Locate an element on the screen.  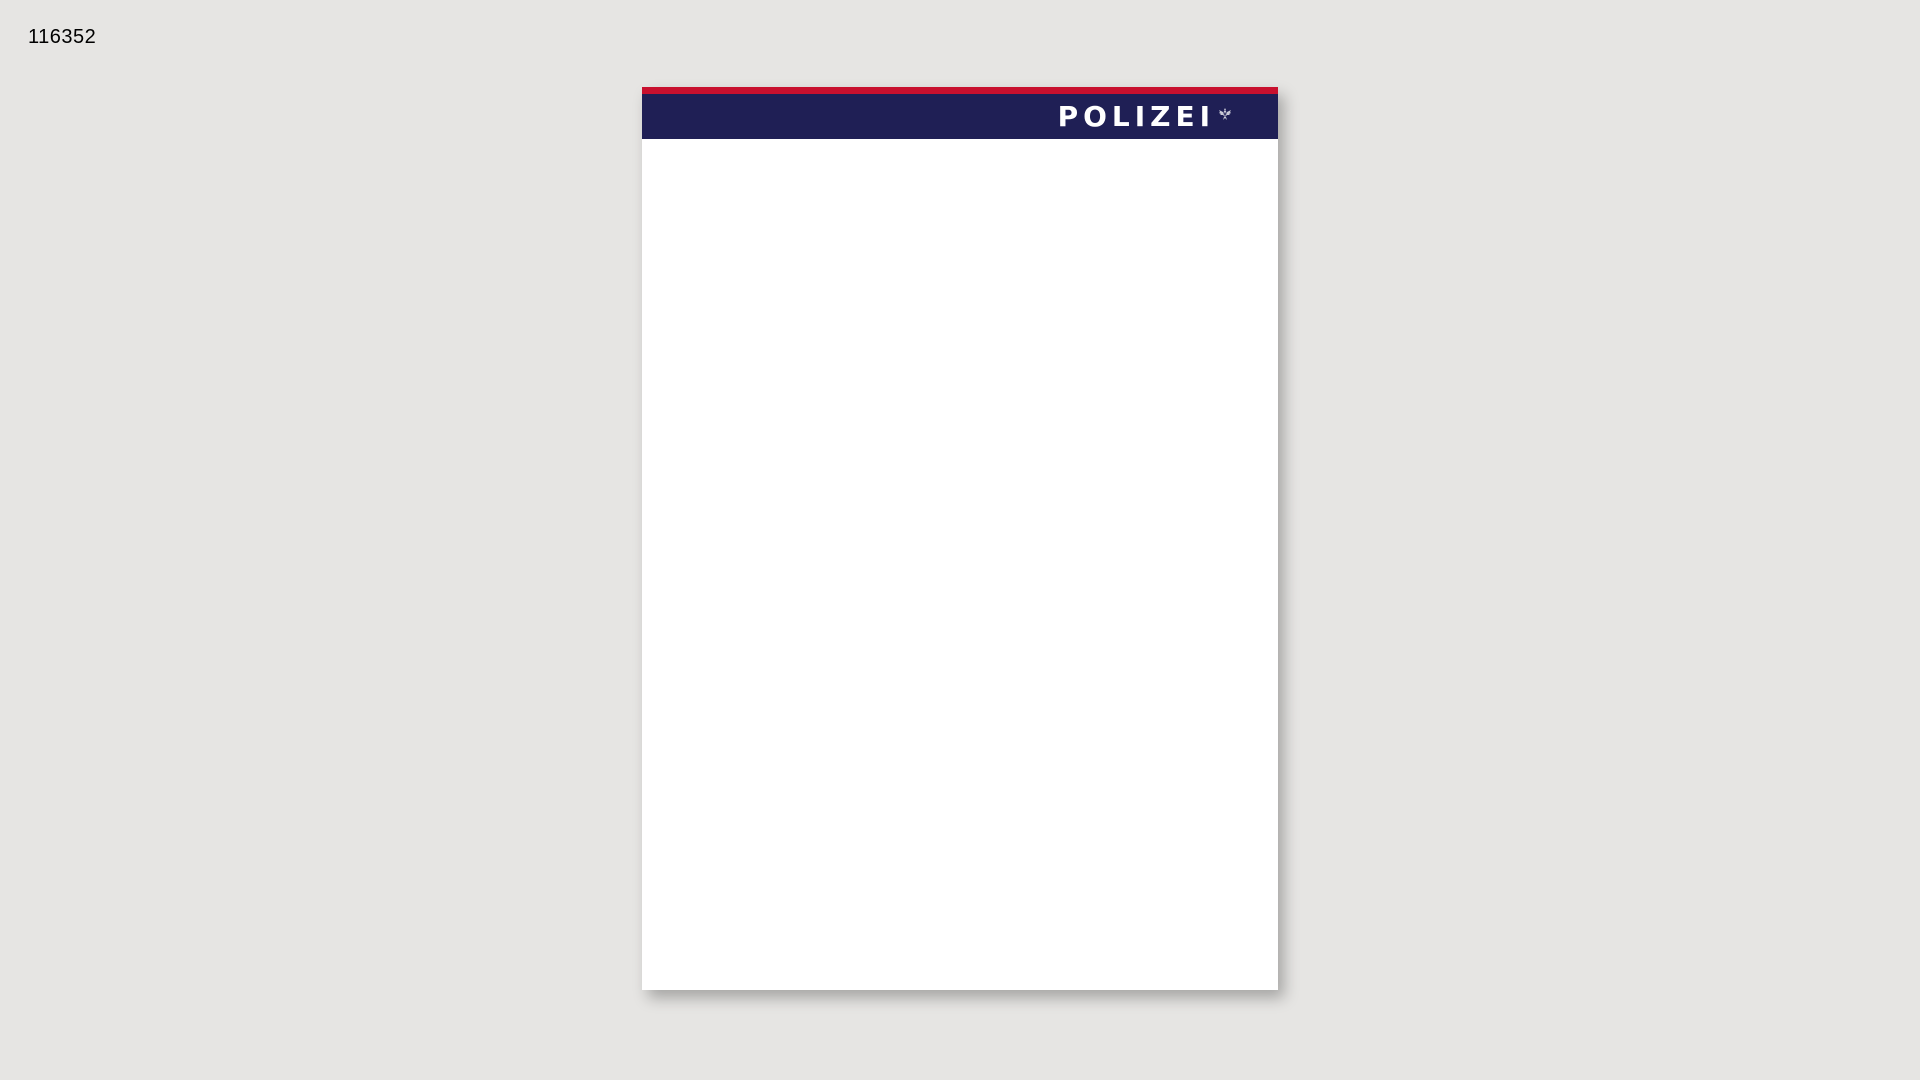
eagle-crest-icon is located at coordinates (1225, 114).